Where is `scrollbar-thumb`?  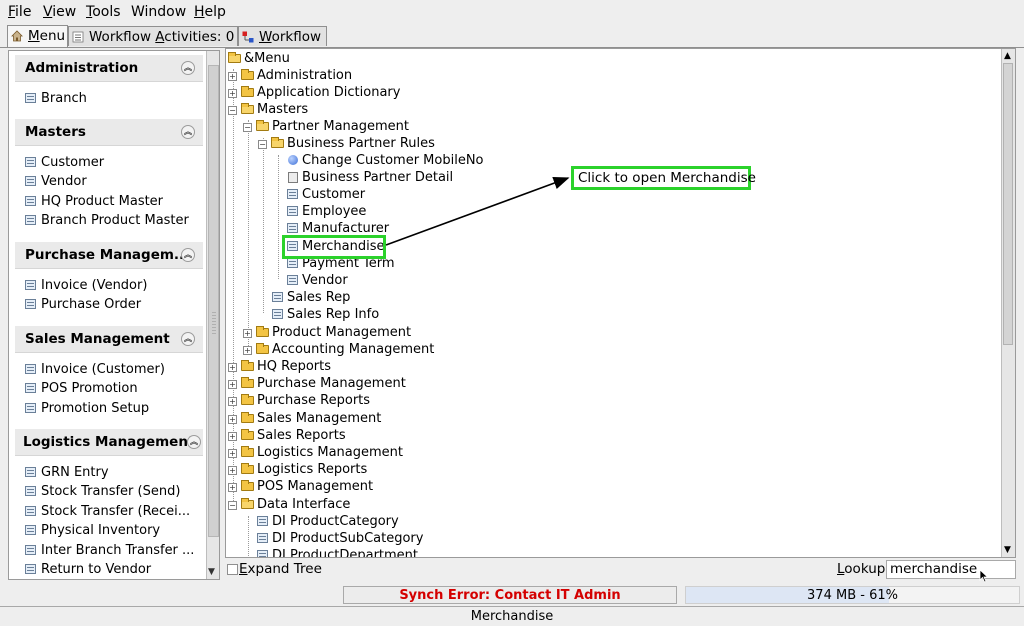
scrollbar-thumb is located at coordinates (1008, 204).